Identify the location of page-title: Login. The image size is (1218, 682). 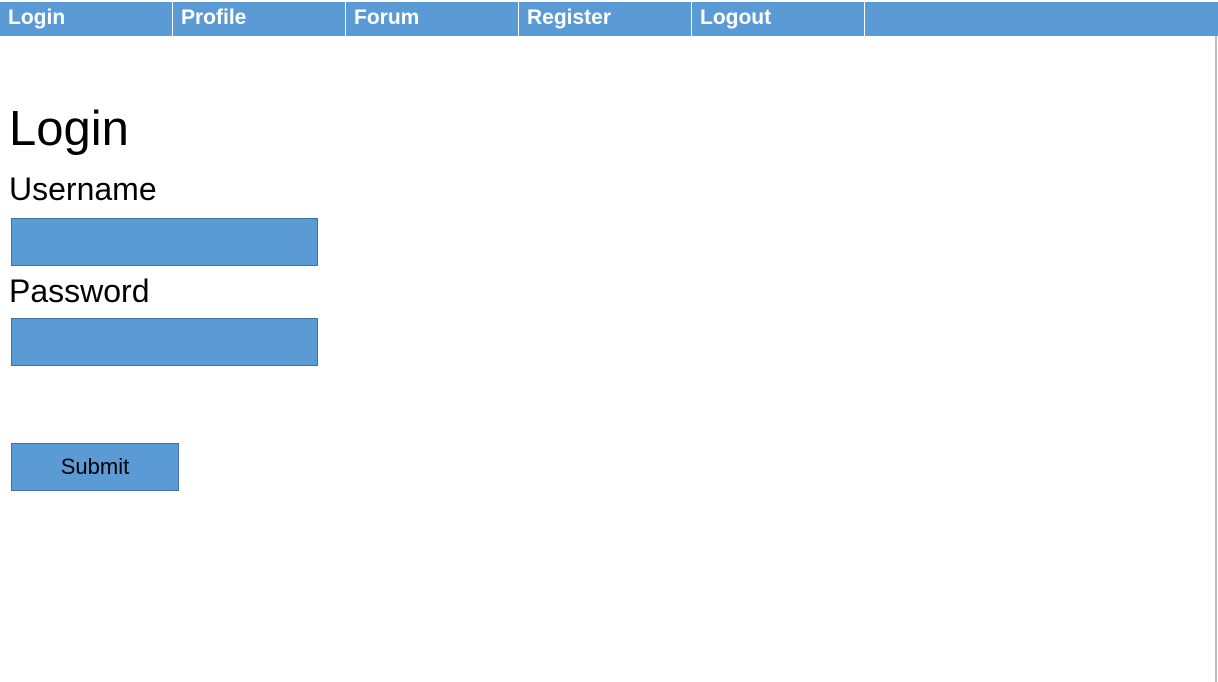
(69, 129).